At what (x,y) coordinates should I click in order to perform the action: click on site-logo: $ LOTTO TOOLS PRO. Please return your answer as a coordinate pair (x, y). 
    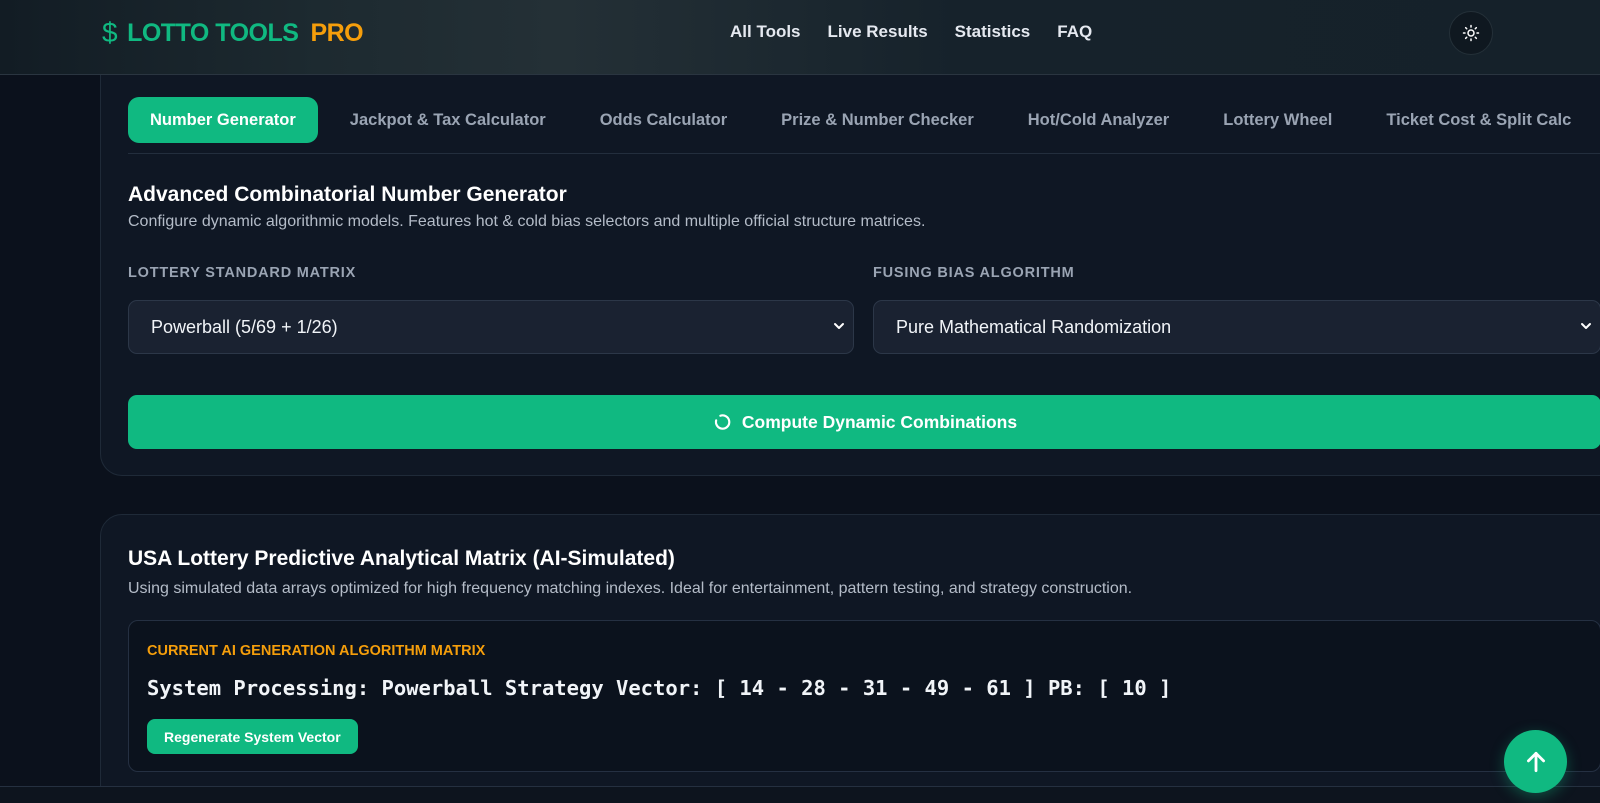
    Looking at the image, I should click on (233, 33).